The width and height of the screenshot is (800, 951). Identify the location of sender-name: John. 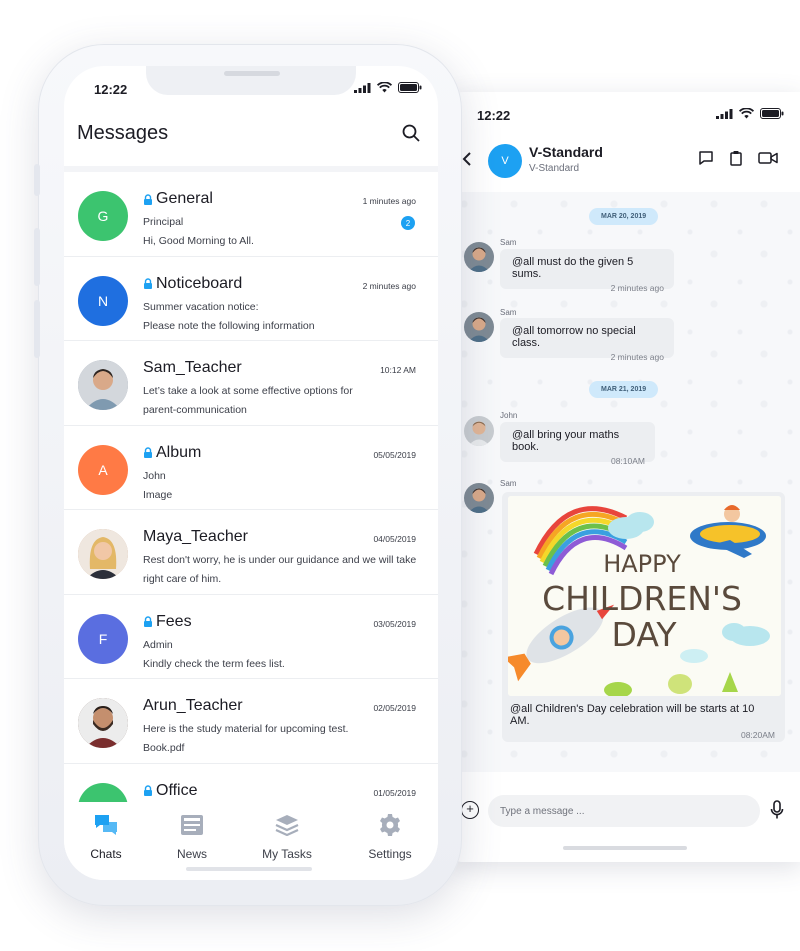
(509, 415).